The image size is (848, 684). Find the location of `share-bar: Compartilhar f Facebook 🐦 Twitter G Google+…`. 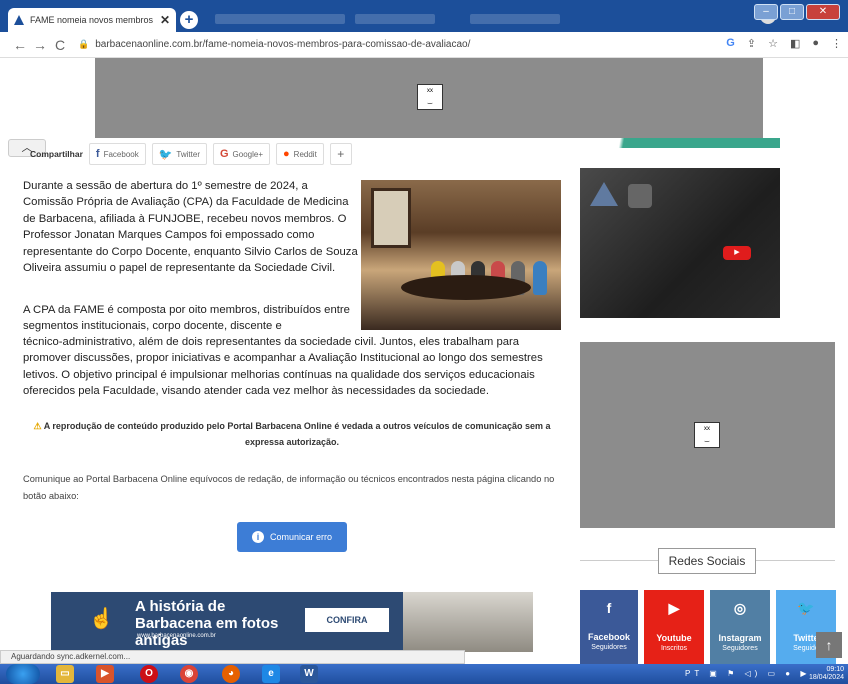

share-bar: Compartilhar f Facebook 🐦 Twitter G Google+… is located at coordinates (185, 154).